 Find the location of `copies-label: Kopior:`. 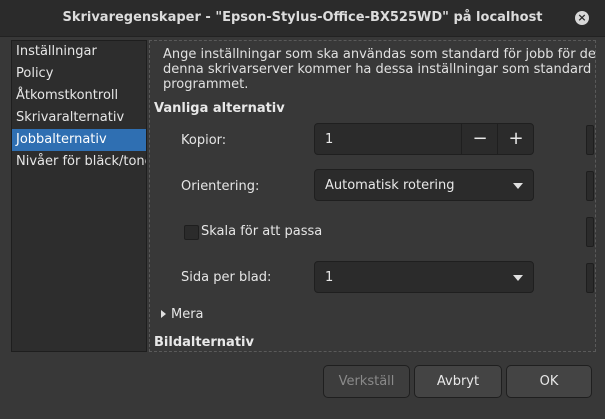

copies-label: Kopior: is located at coordinates (204, 140).